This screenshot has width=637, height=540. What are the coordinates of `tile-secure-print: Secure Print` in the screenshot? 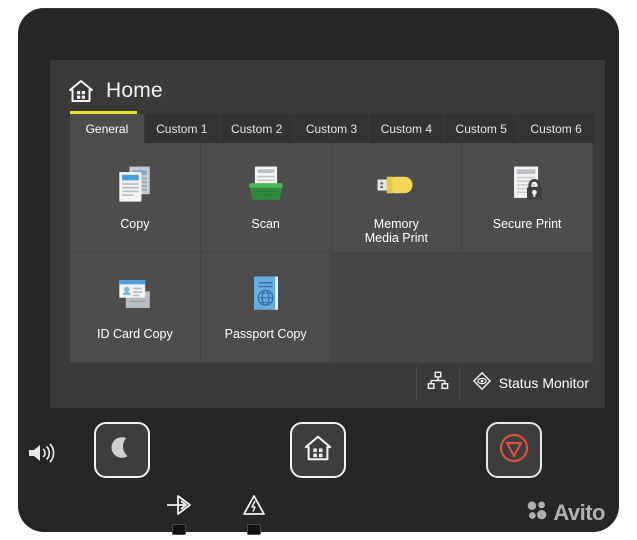 It's located at (527, 198).